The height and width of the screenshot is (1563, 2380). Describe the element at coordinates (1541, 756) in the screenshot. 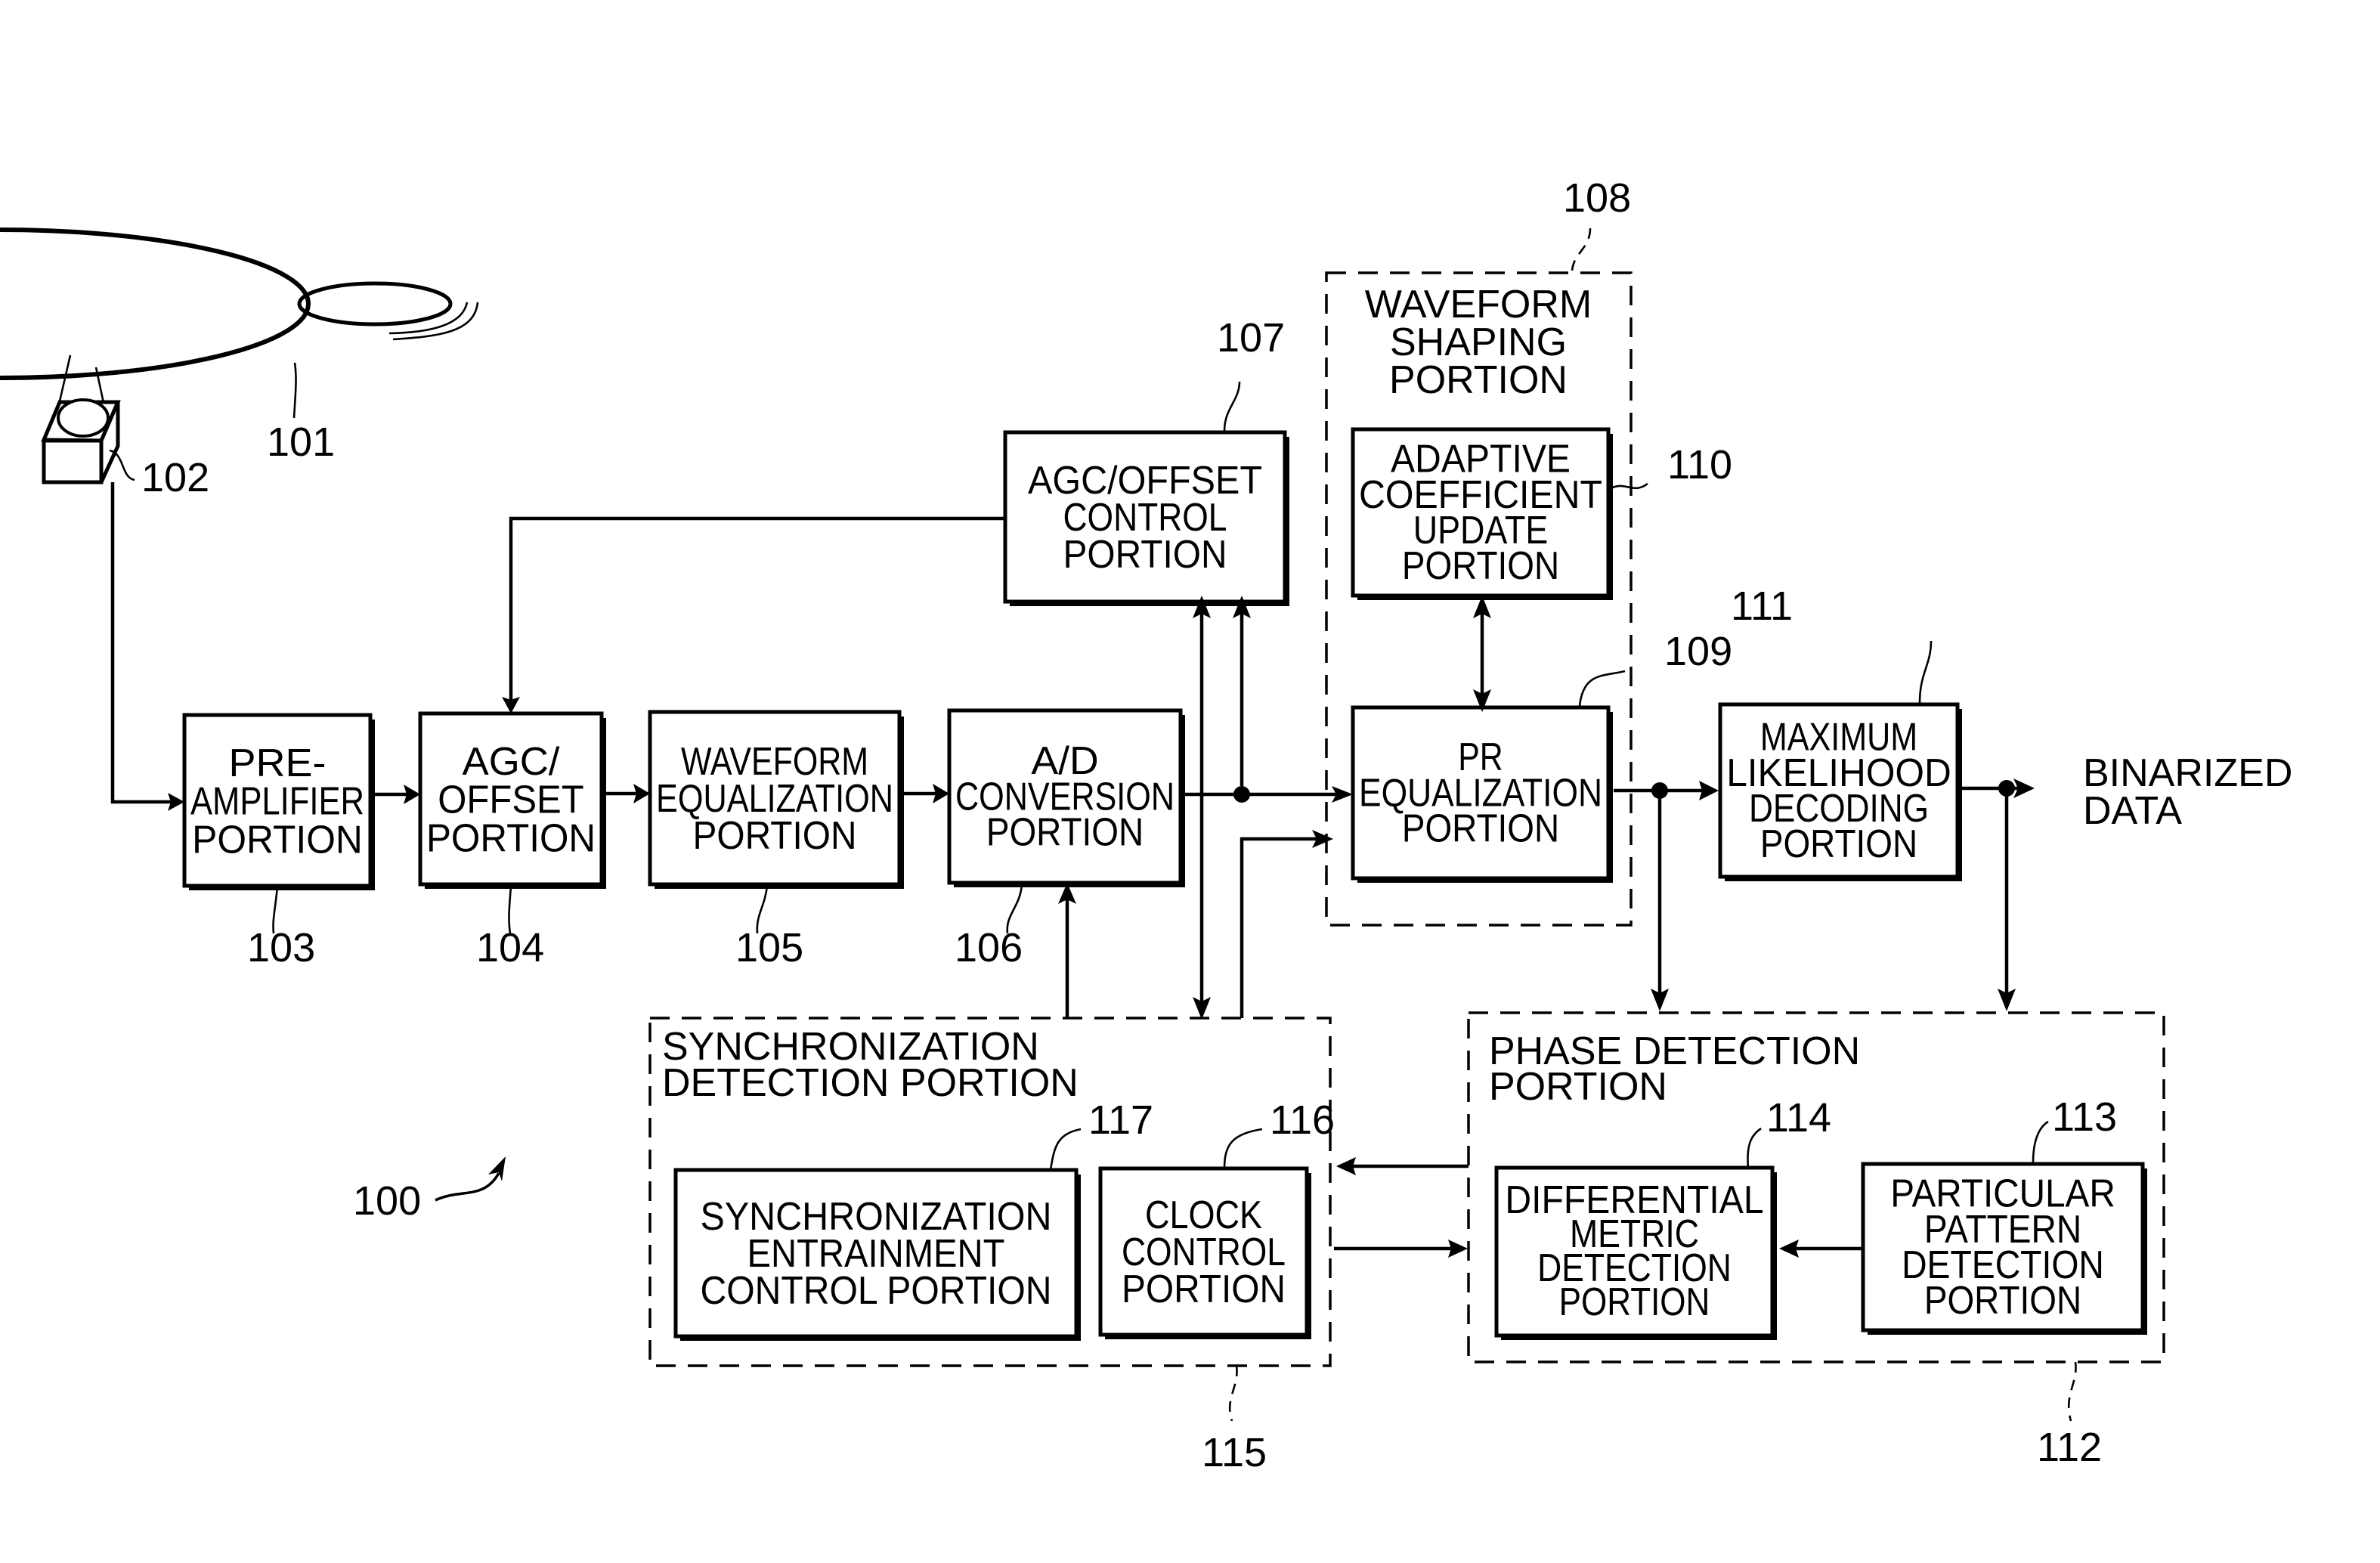

I see `block-pr-eq: PREQUALIZATIONPORTION109` at that location.